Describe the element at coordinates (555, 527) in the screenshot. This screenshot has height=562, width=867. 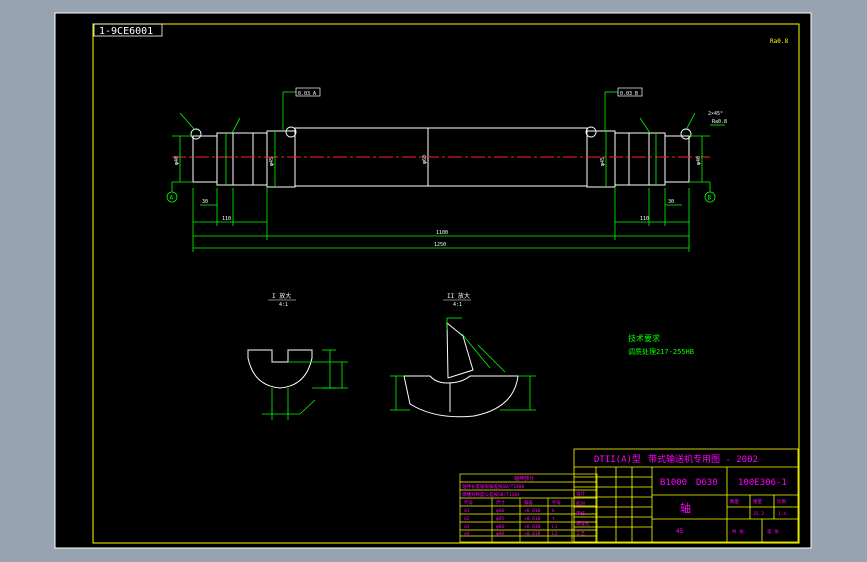
I see `notes-cell: L1` at that location.